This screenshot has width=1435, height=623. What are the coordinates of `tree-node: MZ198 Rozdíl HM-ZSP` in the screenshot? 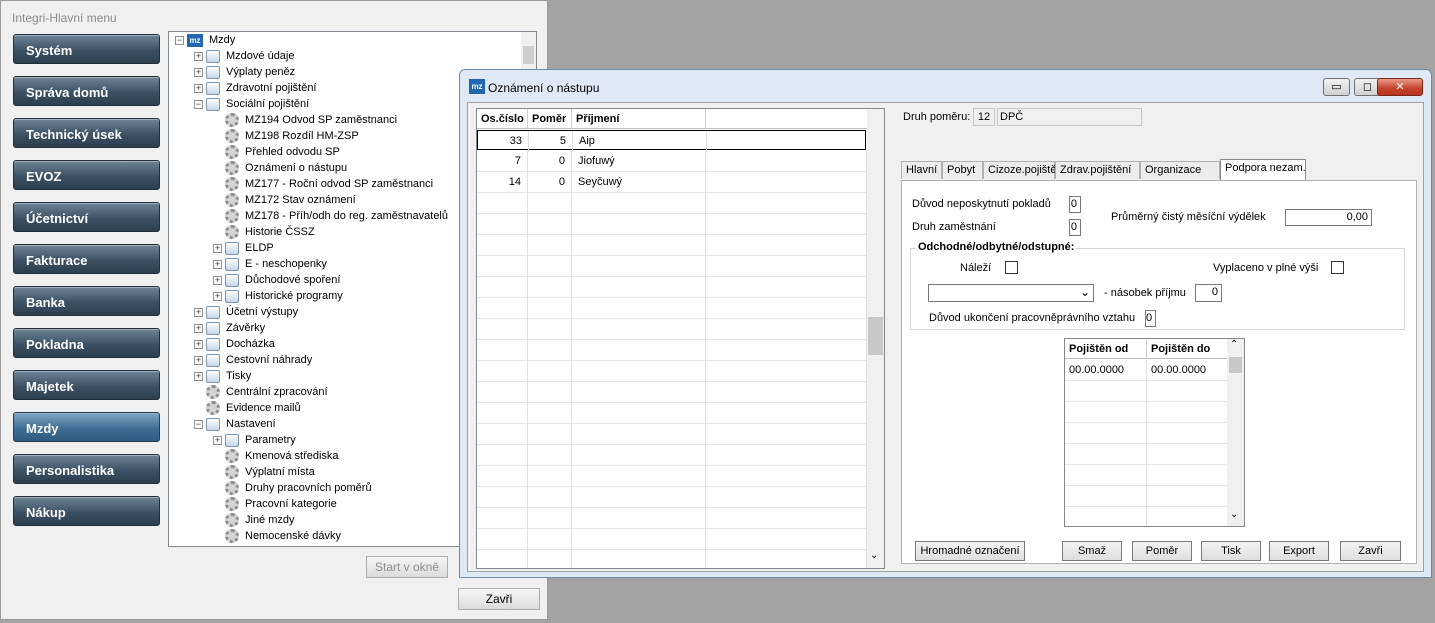 It's located at (286, 136).